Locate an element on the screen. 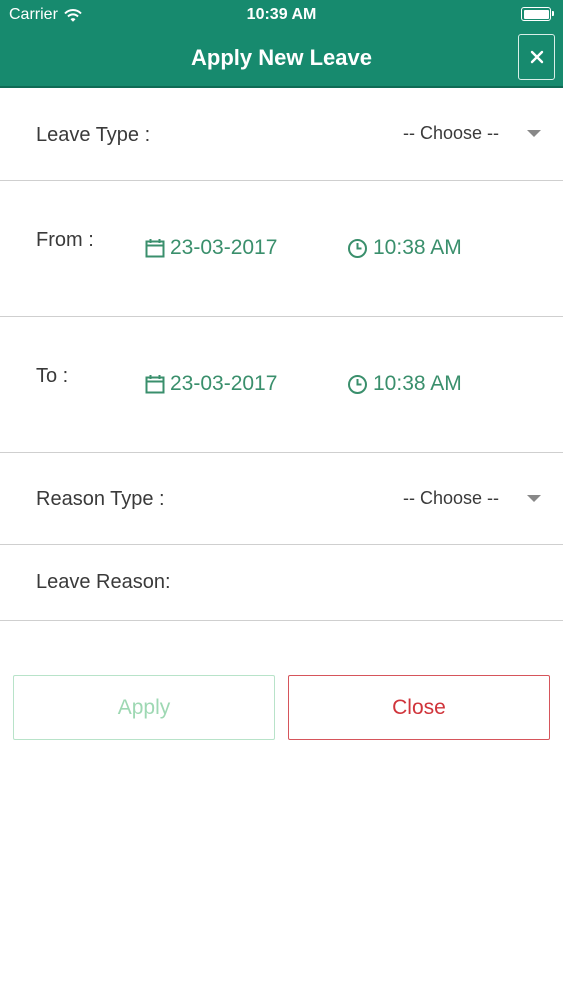 The height and width of the screenshot is (1000, 563). status-time: 10:39 AM is located at coordinates (281, 14).